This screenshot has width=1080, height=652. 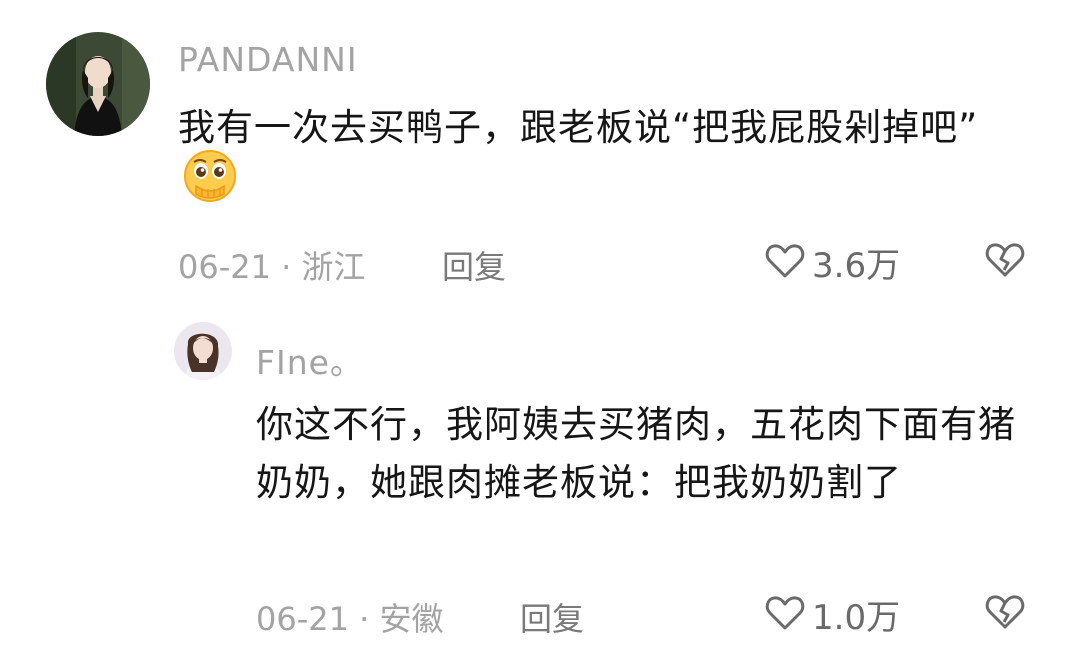 I want to click on username: FIne。, so click(x=310, y=360).